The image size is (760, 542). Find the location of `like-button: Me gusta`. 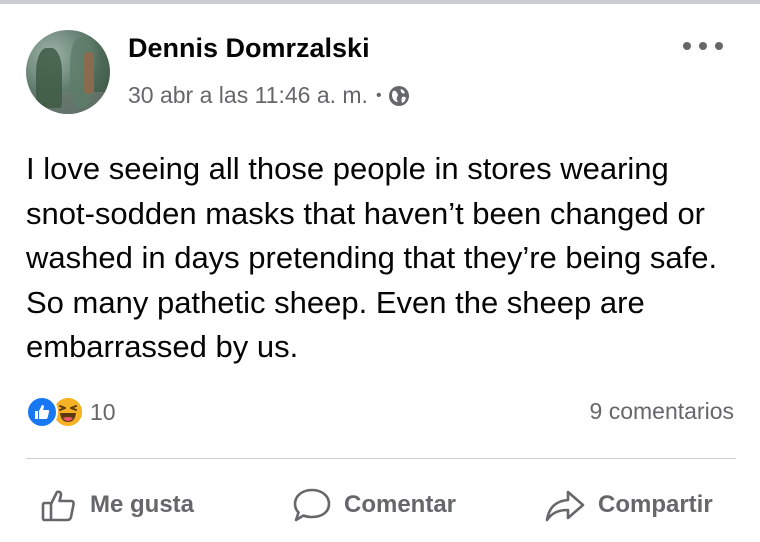

like-button: Me gusta is located at coordinates (117, 505).